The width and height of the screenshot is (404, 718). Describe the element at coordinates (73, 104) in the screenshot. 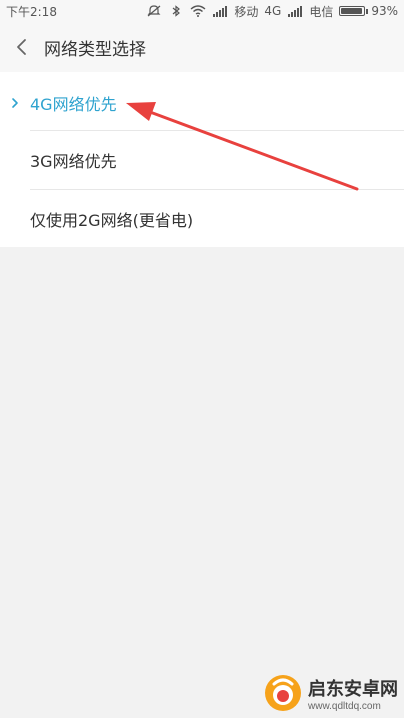

I see `option-label: 4G网络优先` at that location.